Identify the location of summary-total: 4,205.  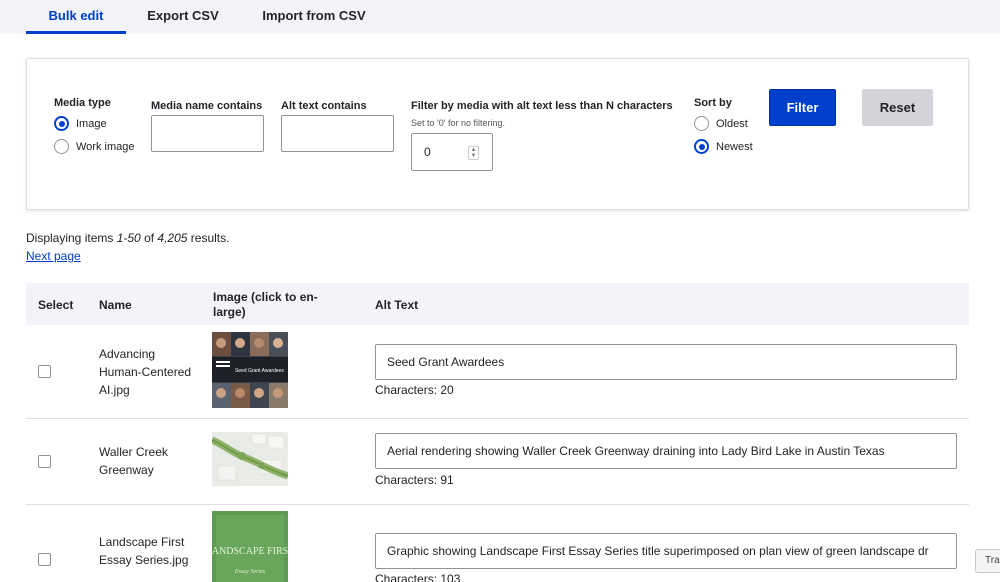
(172, 238).